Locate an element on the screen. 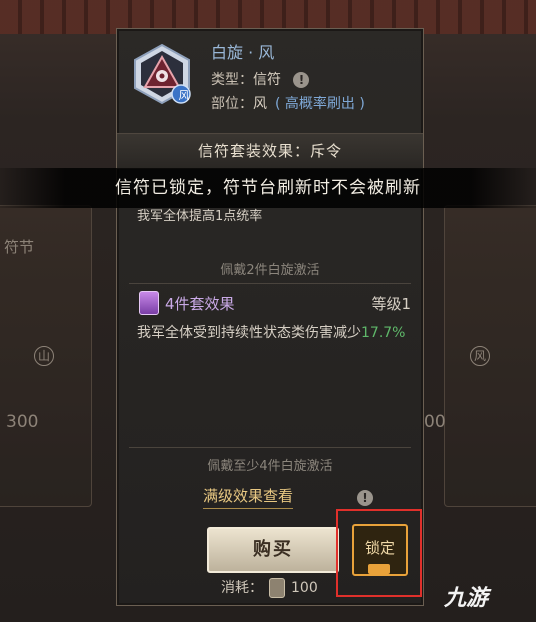 Image resolution: width=536 pixels, height=622 pixels. set-4pc-desc-text: 我军全体受到持续性状态类伤害减少 is located at coordinates (249, 333).